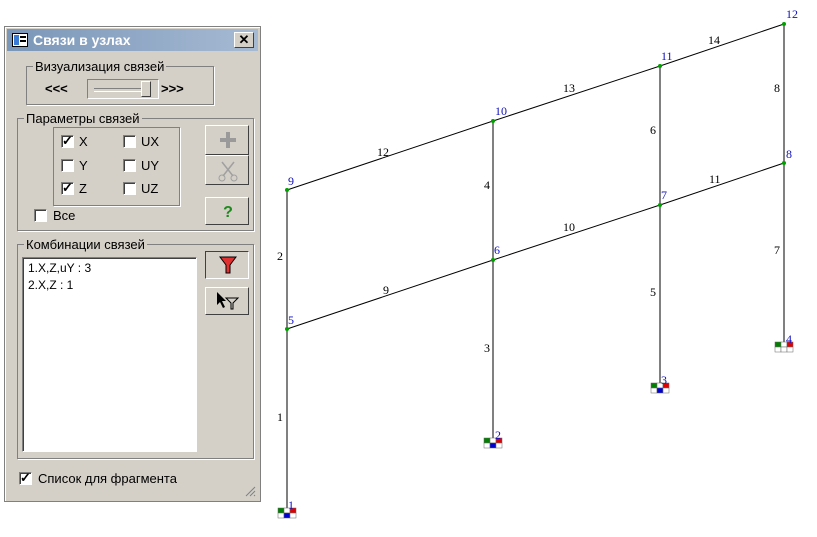 The height and width of the screenshot is (537, 817). What do you see at coordinates (789, 154) in the screenshot?
I see `node-label: 8` at bounding box center [789, 154].